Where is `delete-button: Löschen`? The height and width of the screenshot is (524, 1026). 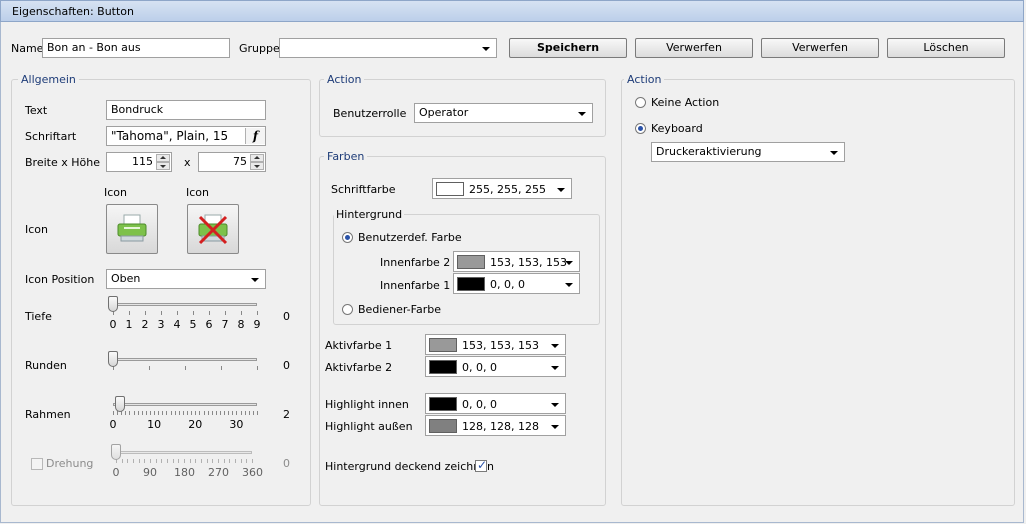
delete-button: Löschen is located at coordinates (946, 48).